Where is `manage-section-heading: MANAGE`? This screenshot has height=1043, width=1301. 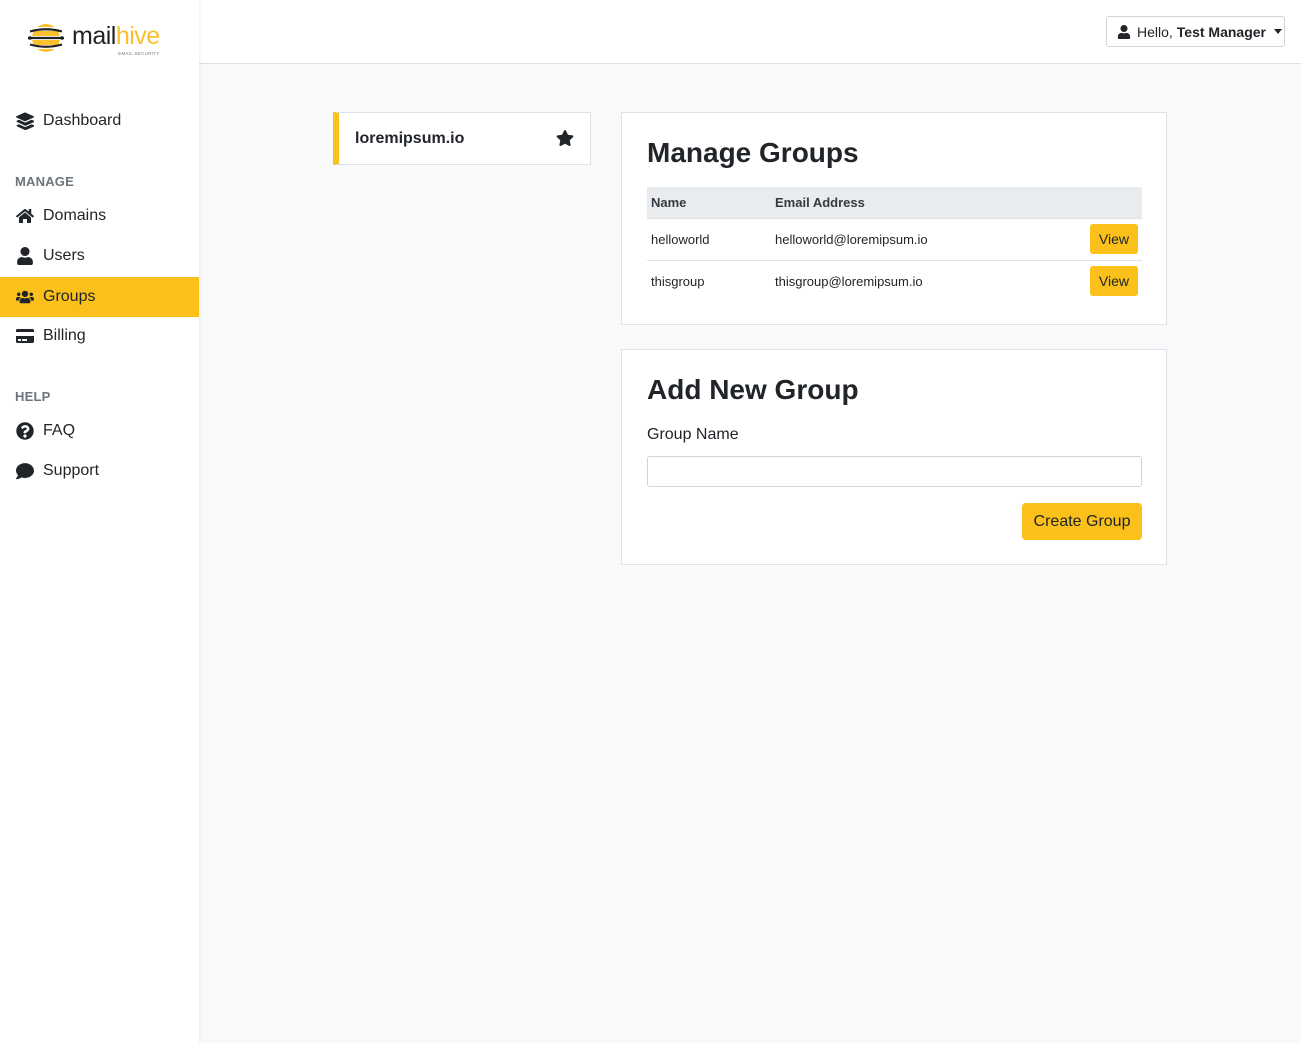 manage-section-heading: MANAGE is located at coordinates (44, 181).